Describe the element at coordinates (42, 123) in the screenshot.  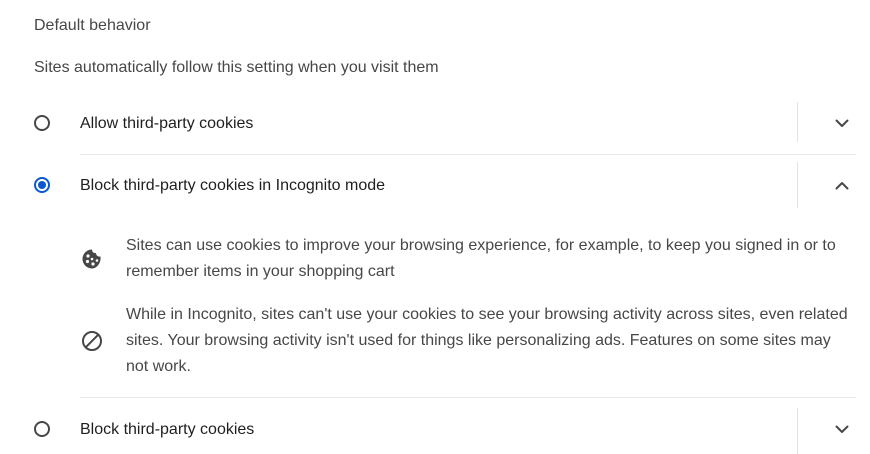
I see `radio-allow-third-party-cookies` at that location.